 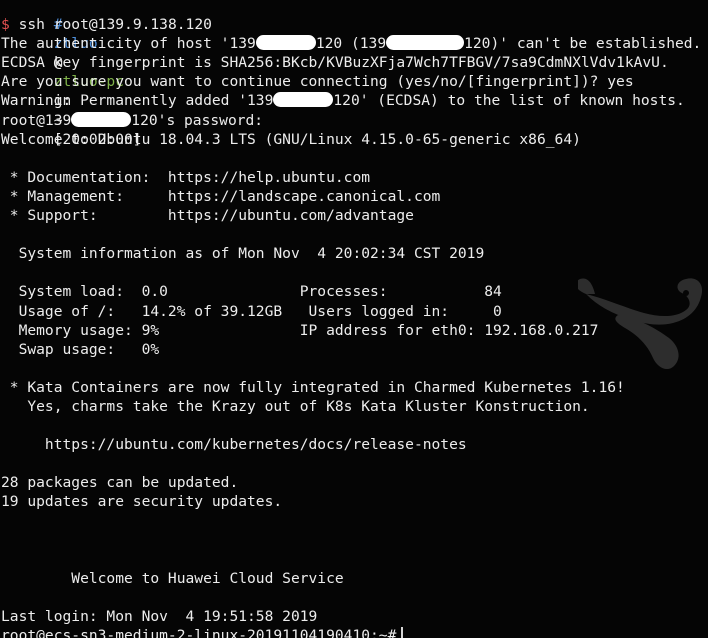 What do you see at coordinates (5, 25) in the screenshot?
I see `command-dollar: $` at bounding box center [5, 25].